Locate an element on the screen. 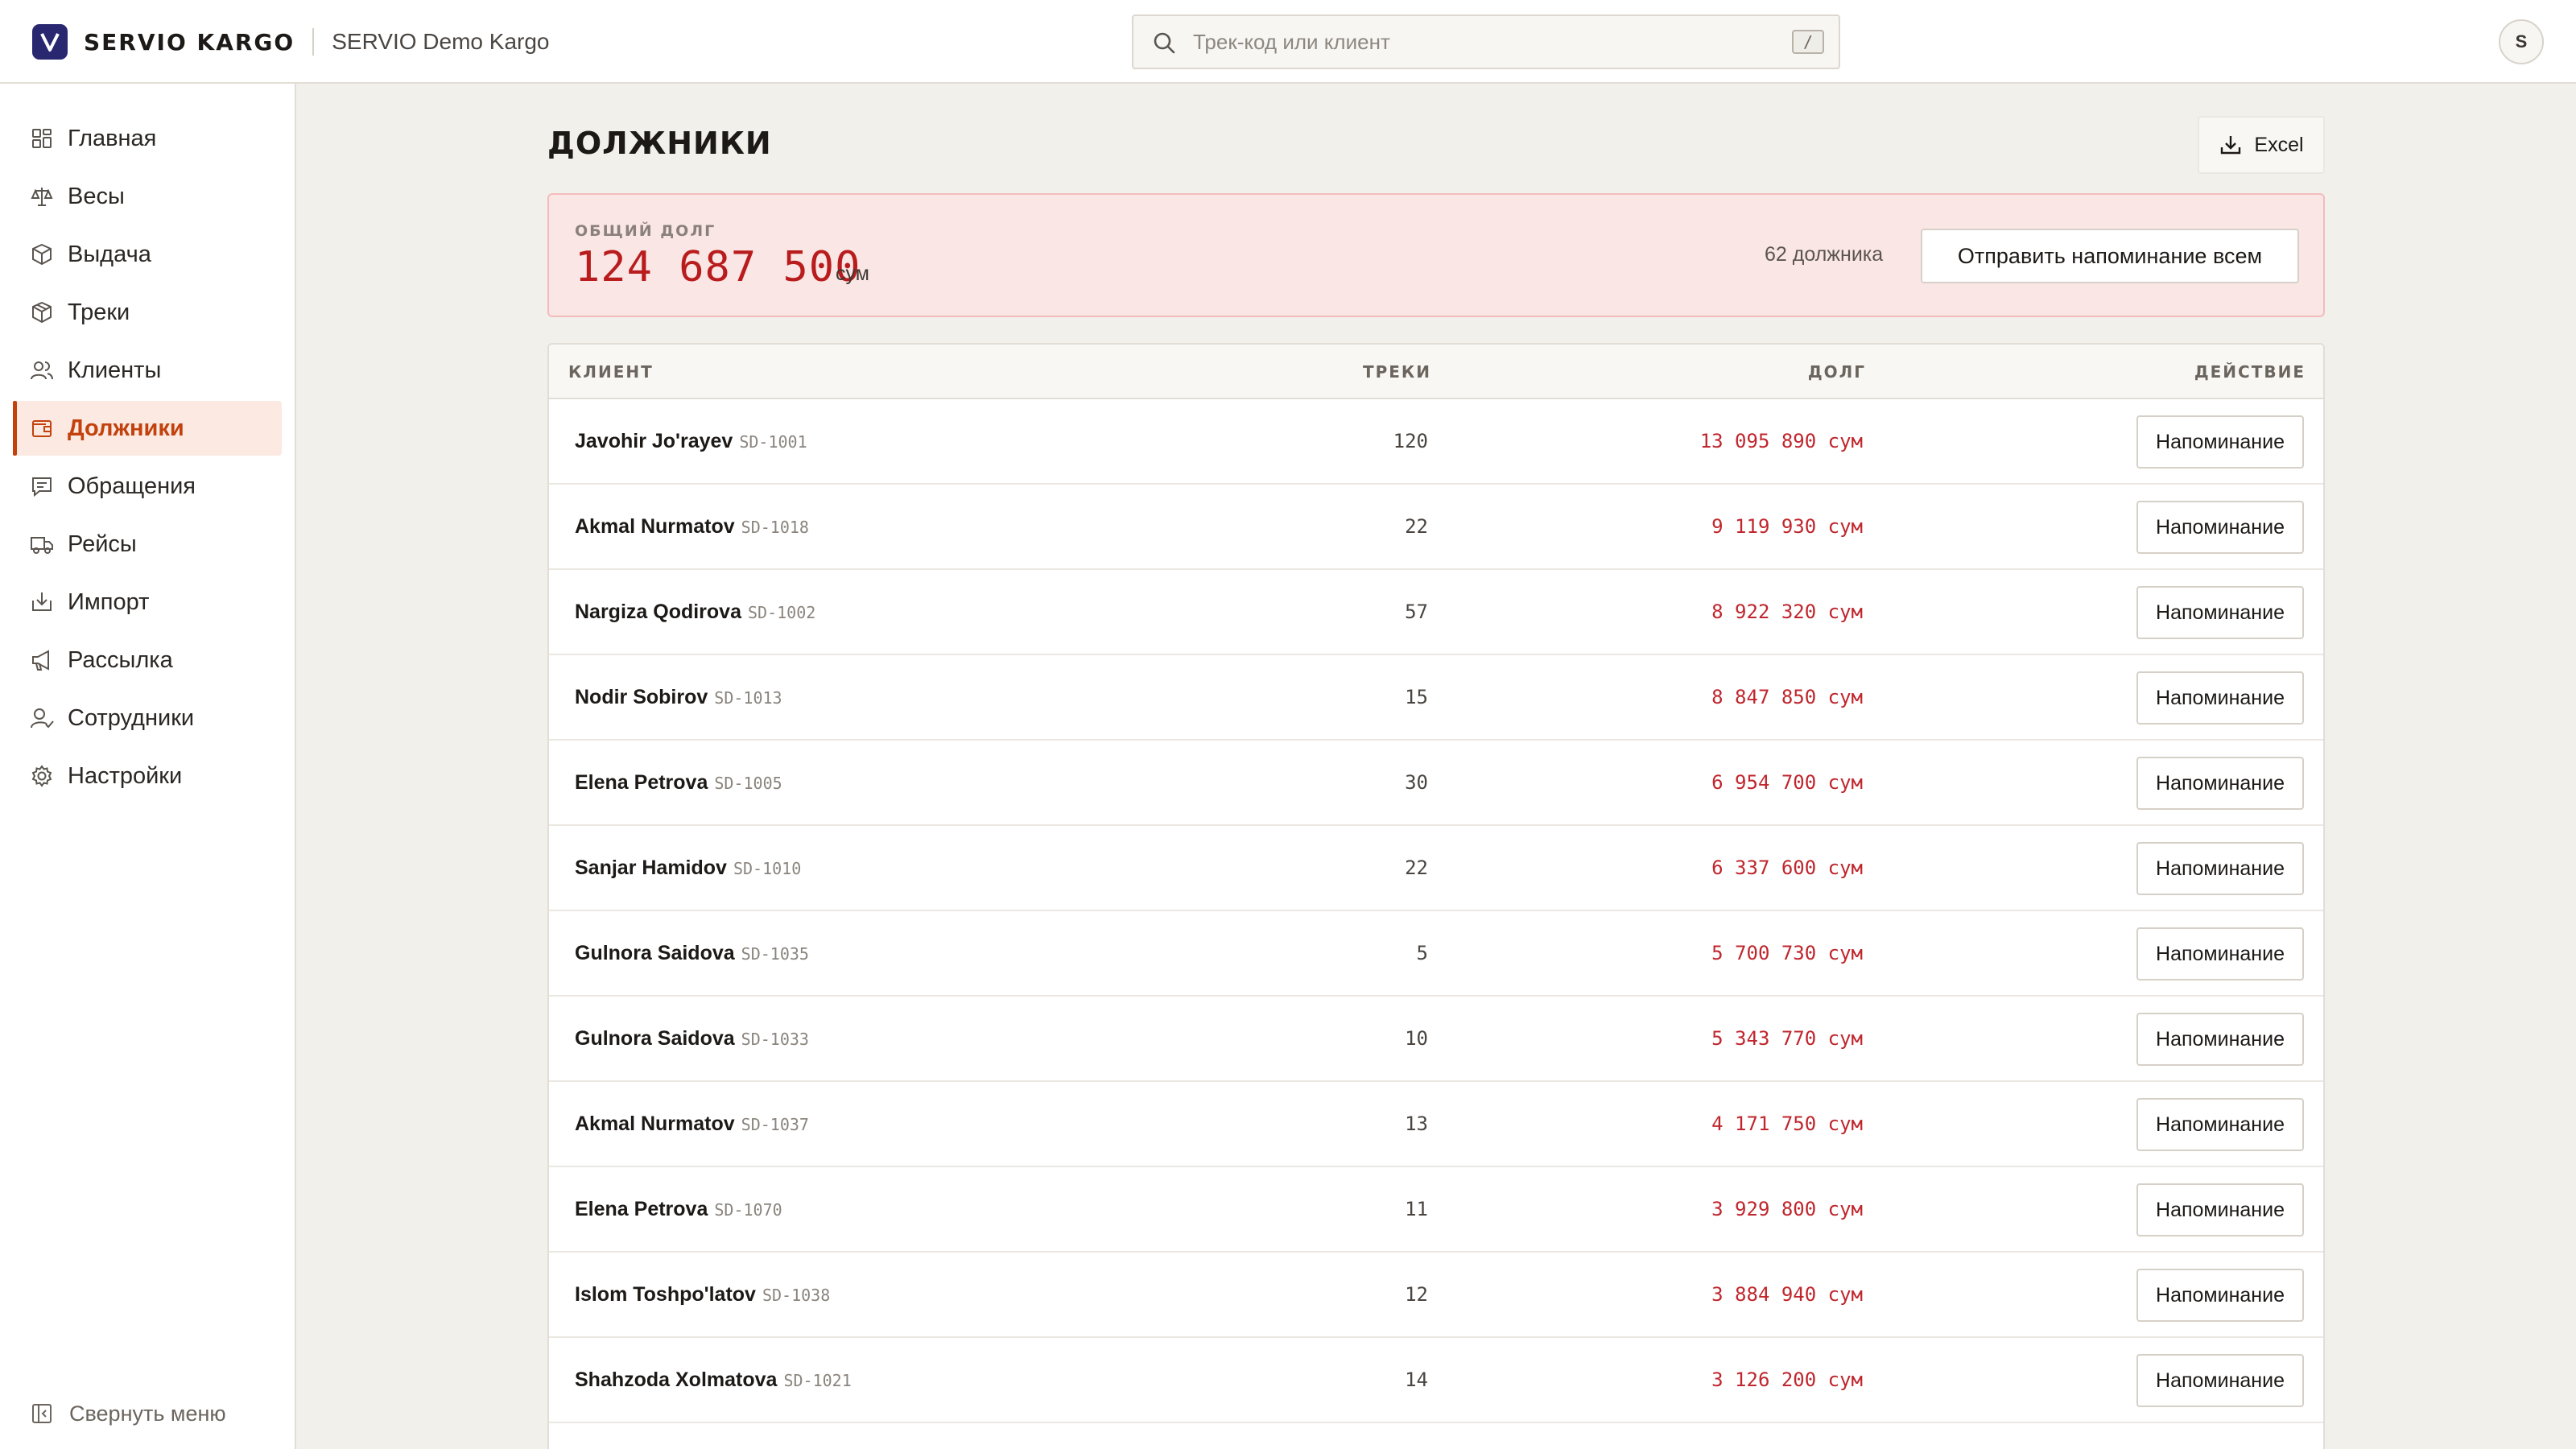  brand: SERVIO KARGO SERVIO Demo Kargo is located at coordinates (290, 42).